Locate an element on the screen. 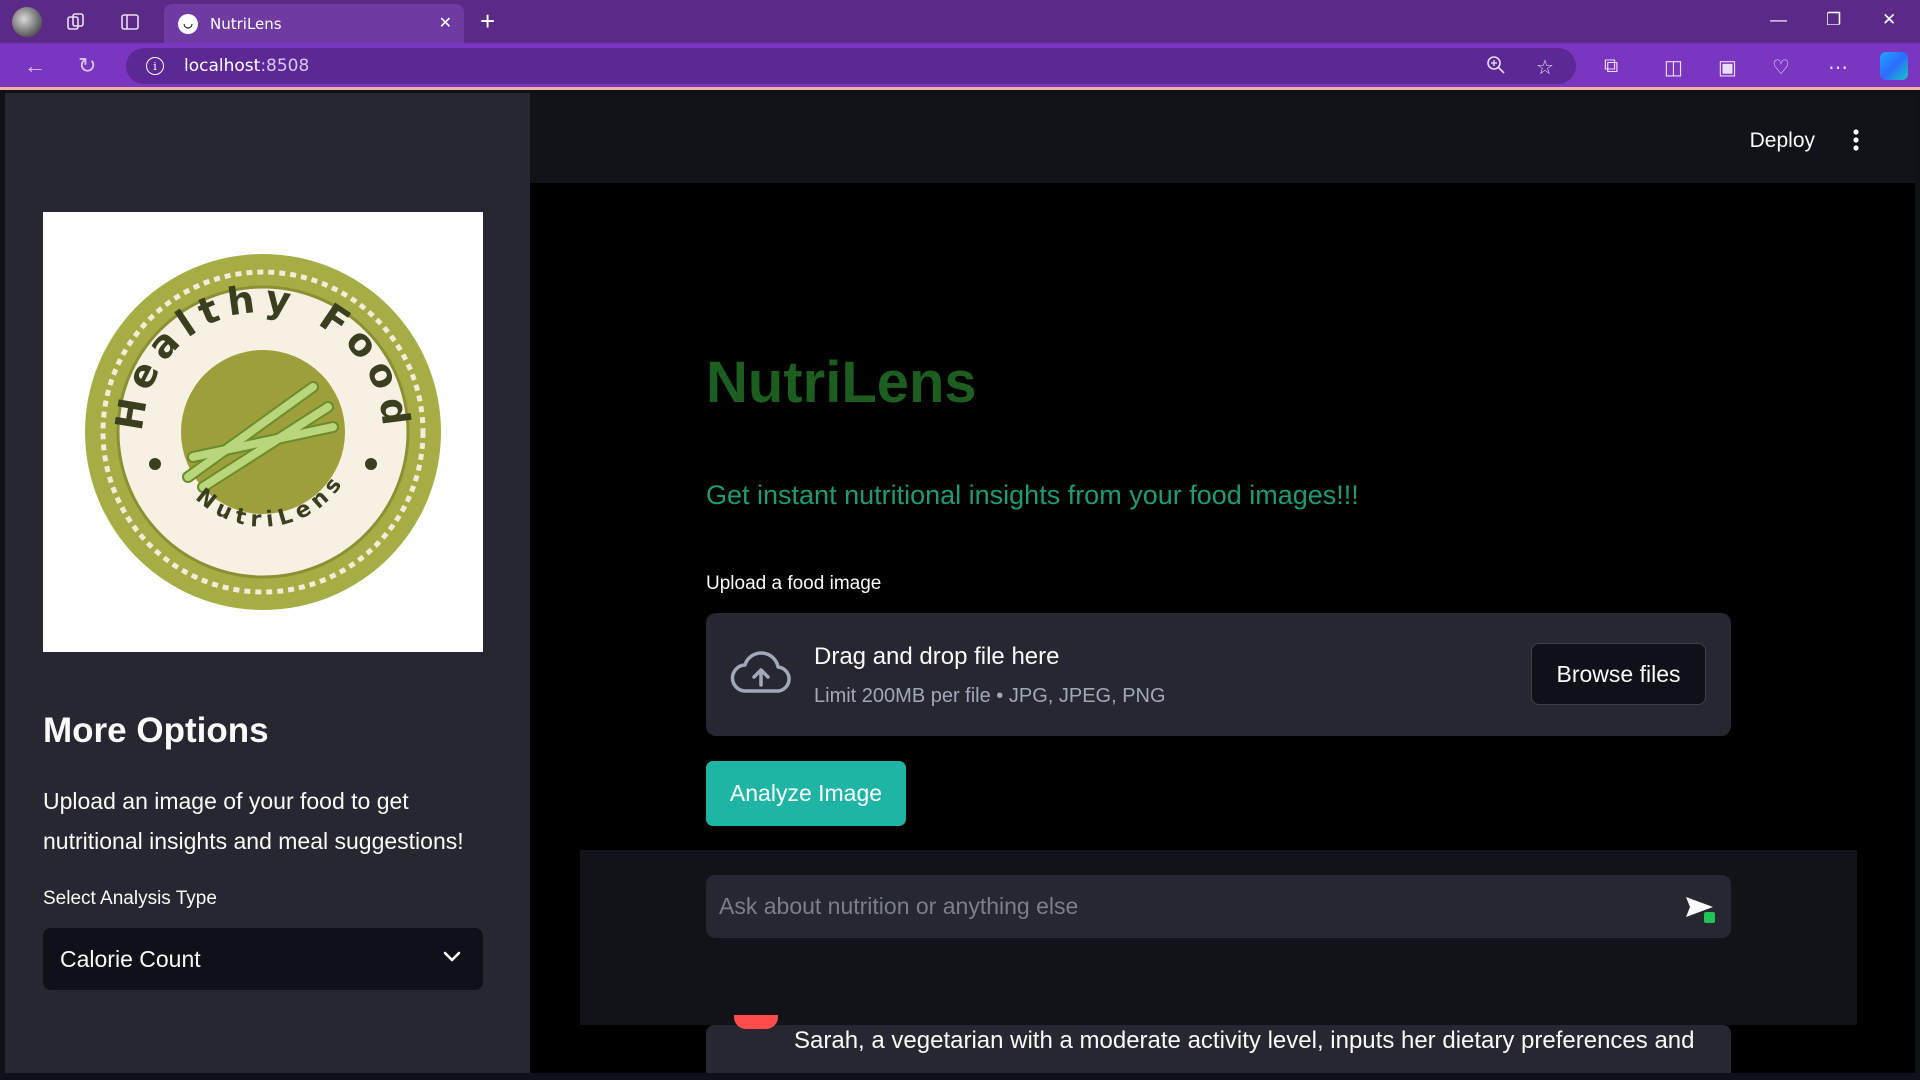  zoom-icon is located at coordinates (1496, 68).